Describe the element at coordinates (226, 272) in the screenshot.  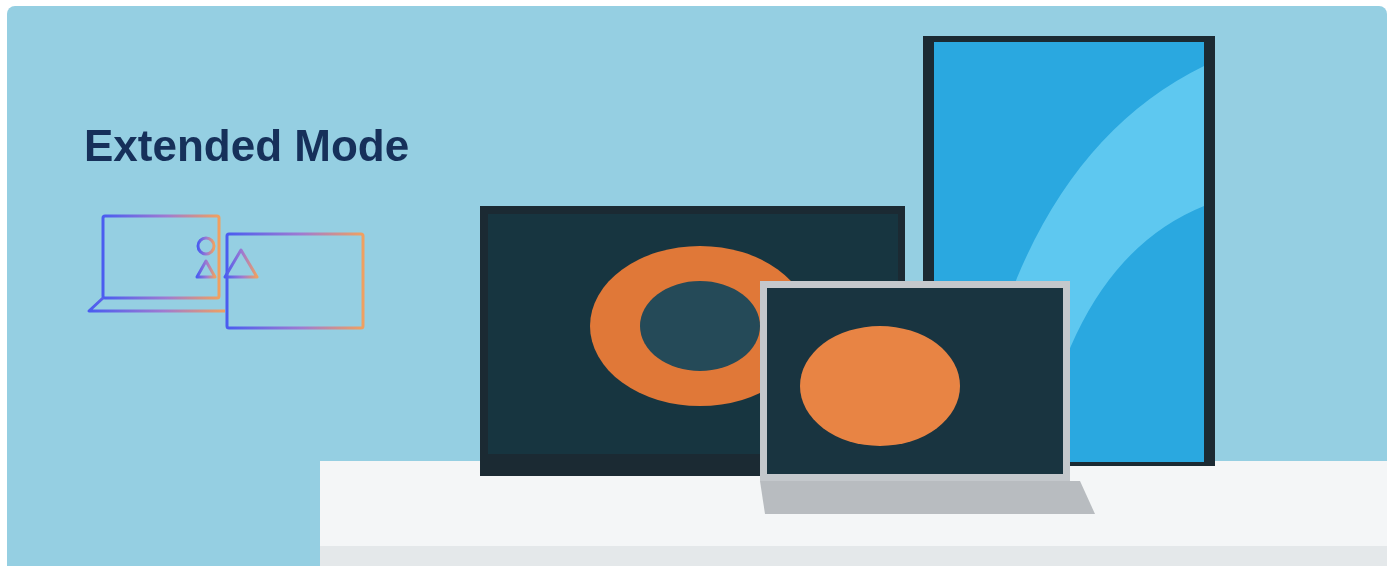
I see `extended-display-icon` at that location.